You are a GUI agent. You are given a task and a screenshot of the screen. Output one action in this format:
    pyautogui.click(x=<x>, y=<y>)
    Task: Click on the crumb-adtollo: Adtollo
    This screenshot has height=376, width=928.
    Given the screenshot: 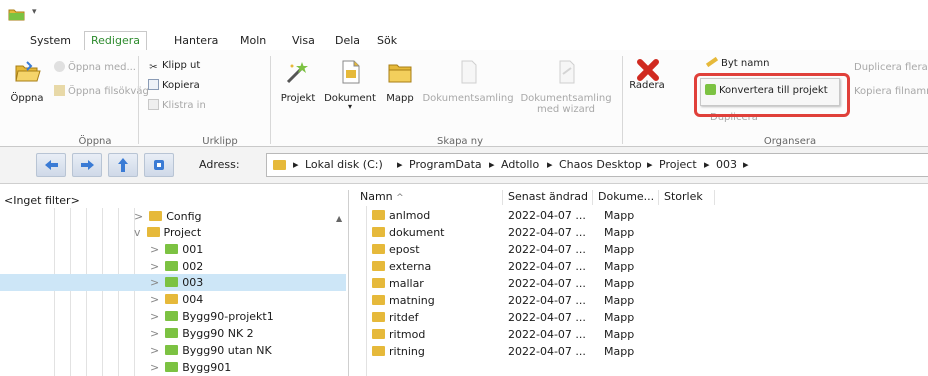 What is the action you would take?
    pyautogui.click(x=520, y=164)
    